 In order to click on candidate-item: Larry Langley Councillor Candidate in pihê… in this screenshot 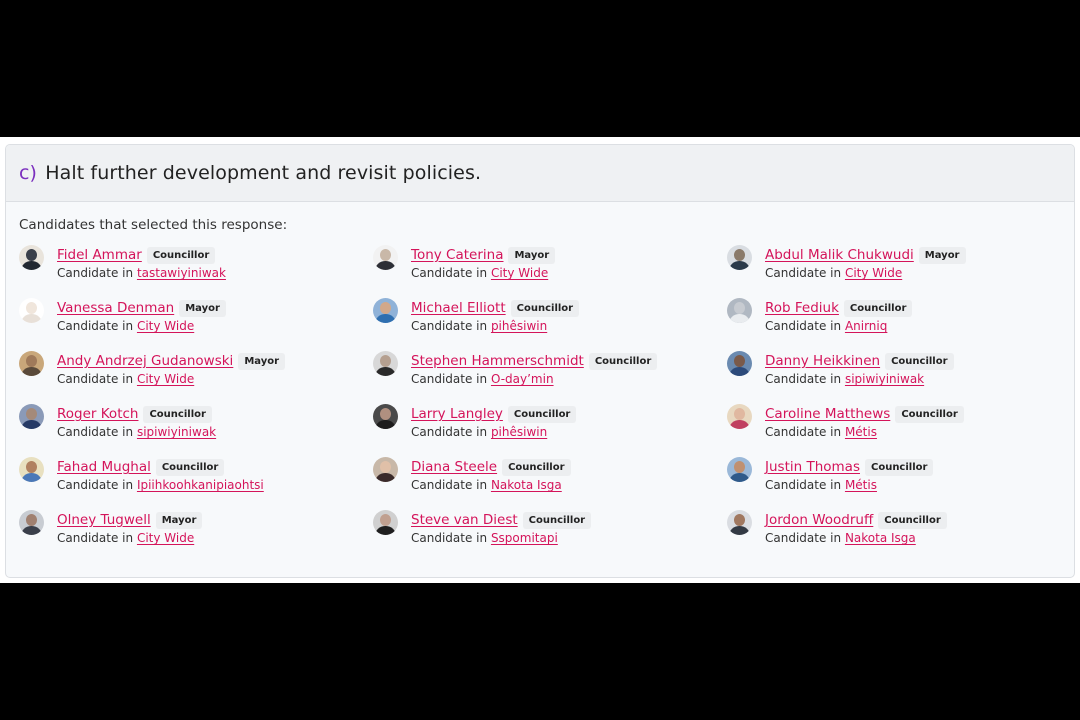, I will do `click(550, 424)`.